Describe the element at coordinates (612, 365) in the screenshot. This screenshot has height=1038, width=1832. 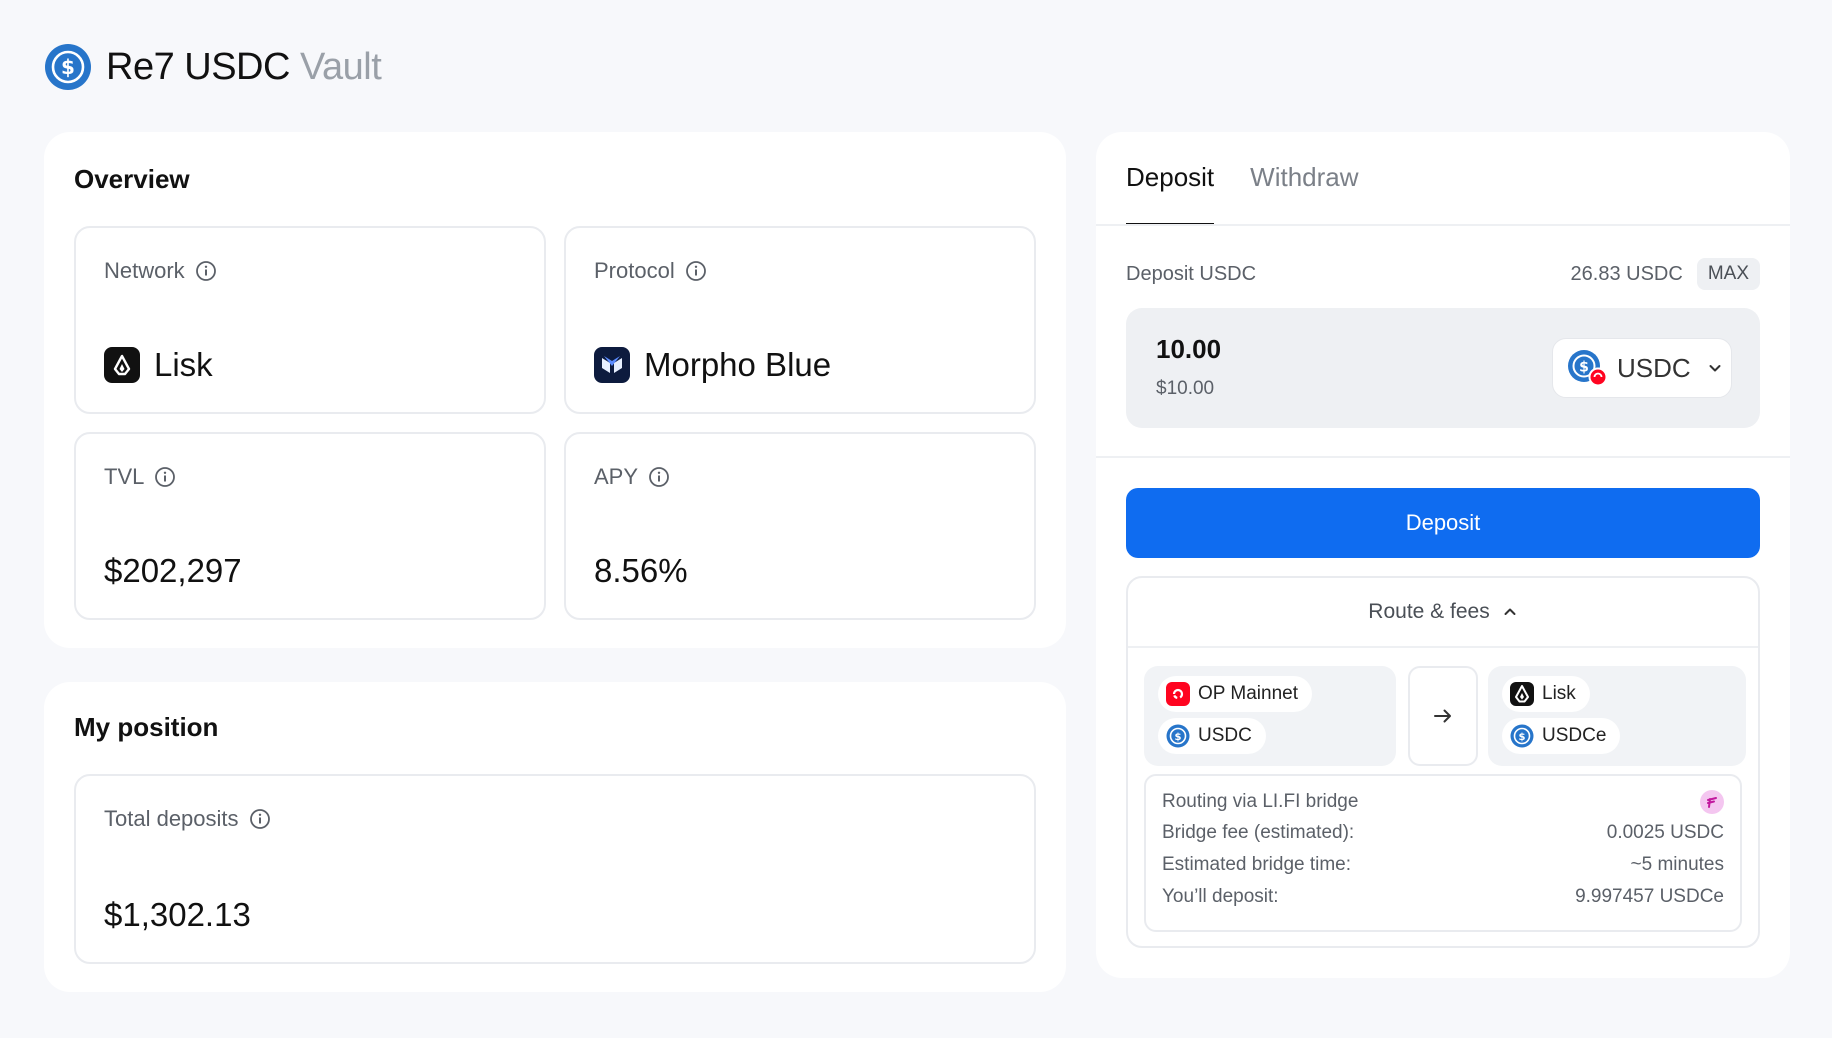
I see `morpho-icon` at that location.